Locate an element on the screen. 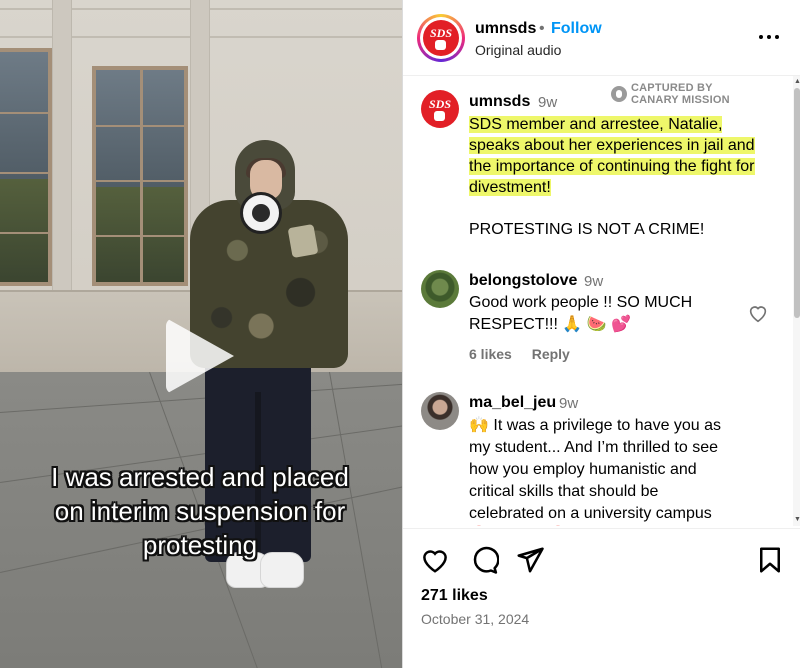  caption-line: protesting is located at coordinates (200, 545).